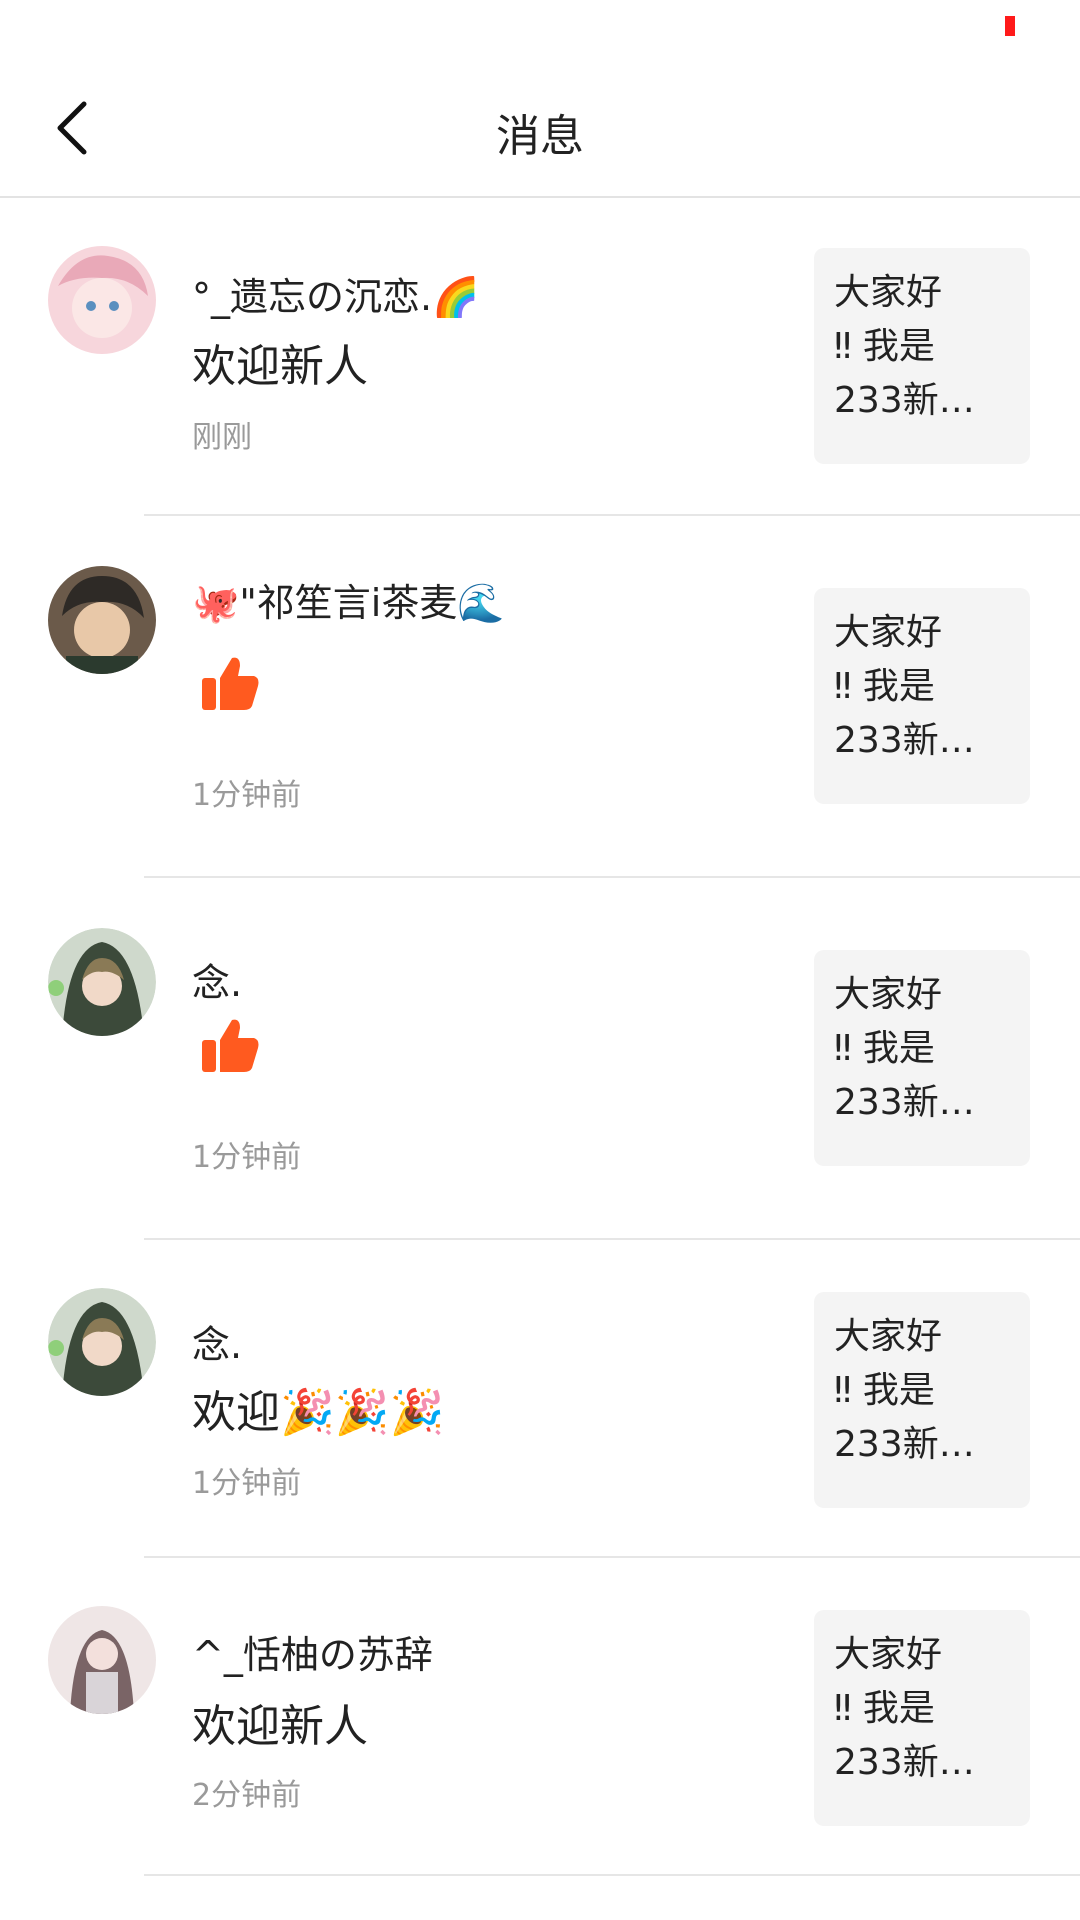  What do you see at coordinates (540, 30) in the screenshot?
I see `status-bar` at bounding box center [540, 30].